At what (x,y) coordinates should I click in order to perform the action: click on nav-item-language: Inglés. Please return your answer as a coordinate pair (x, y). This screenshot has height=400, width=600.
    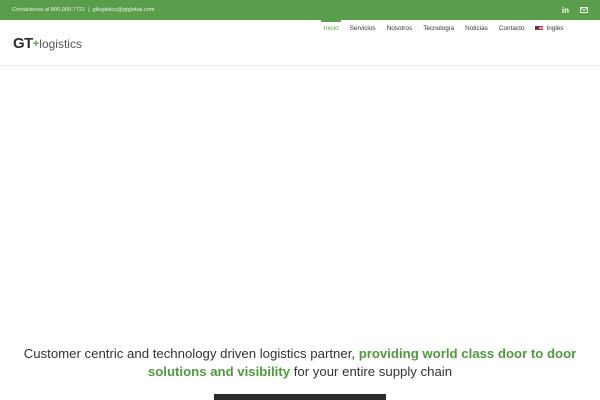
    Looking at the image, I should click on (549, 28).